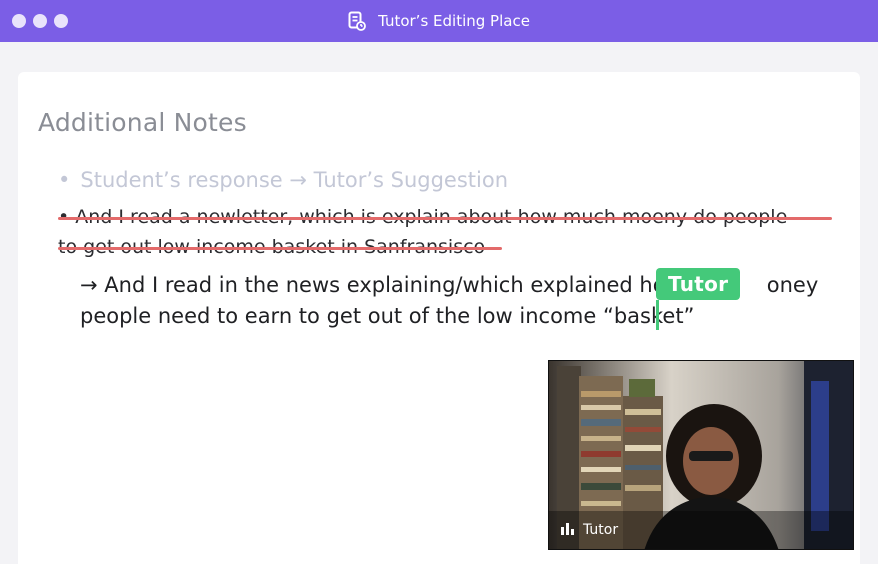  I want to click on participant-name: Tutor, so click(601, 530).